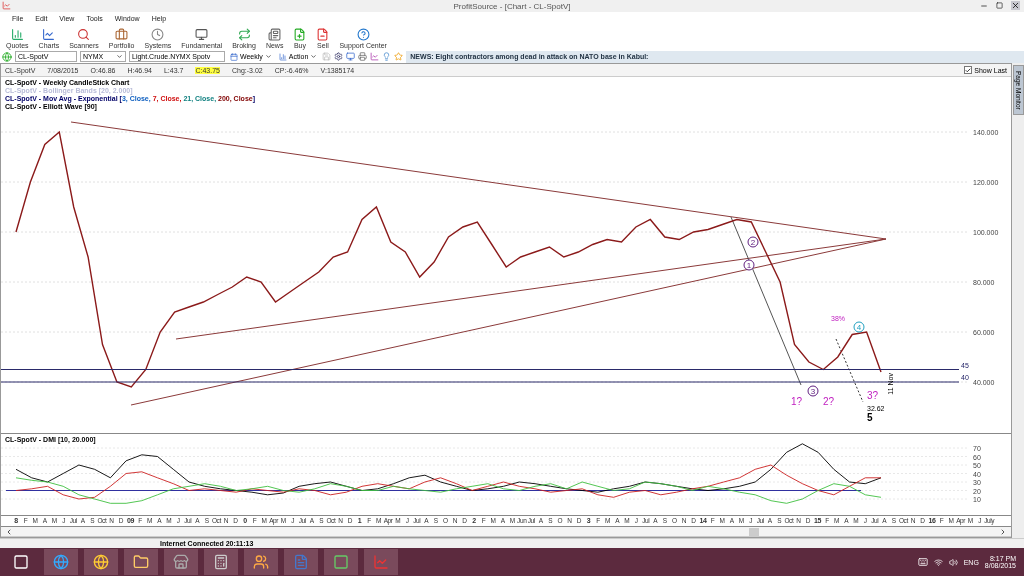 Image resolution: width=1024 pixels, height=576 pixels. What do you see at coordinates (399, 56) in the screenshot?
I see `star-icon` at bounding box center [399, 56].